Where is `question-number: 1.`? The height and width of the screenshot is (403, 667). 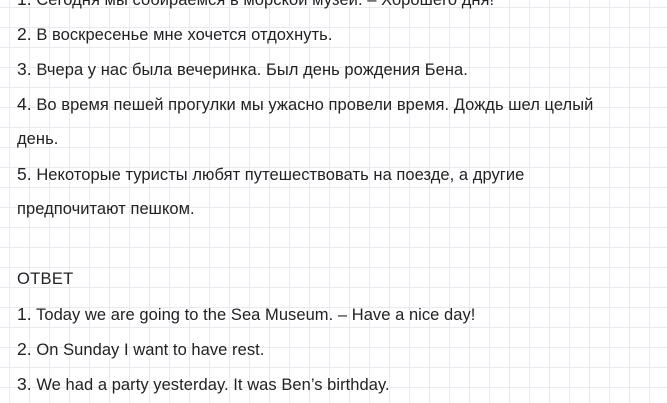
question-number: 1. is located at coordinates (24, 4).